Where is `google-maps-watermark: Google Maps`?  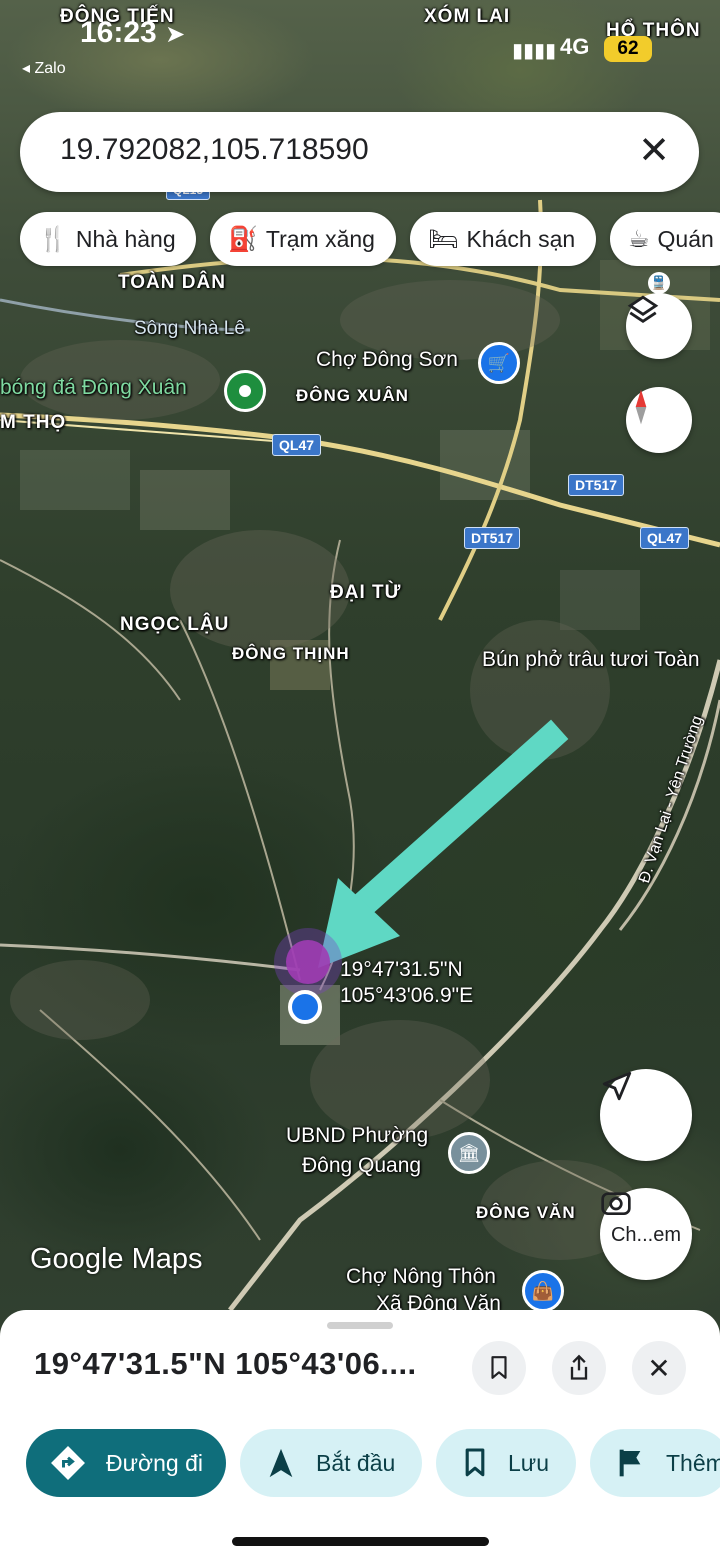
google-maps-watermark: Google Maps is located at coordinates (116, 1259).